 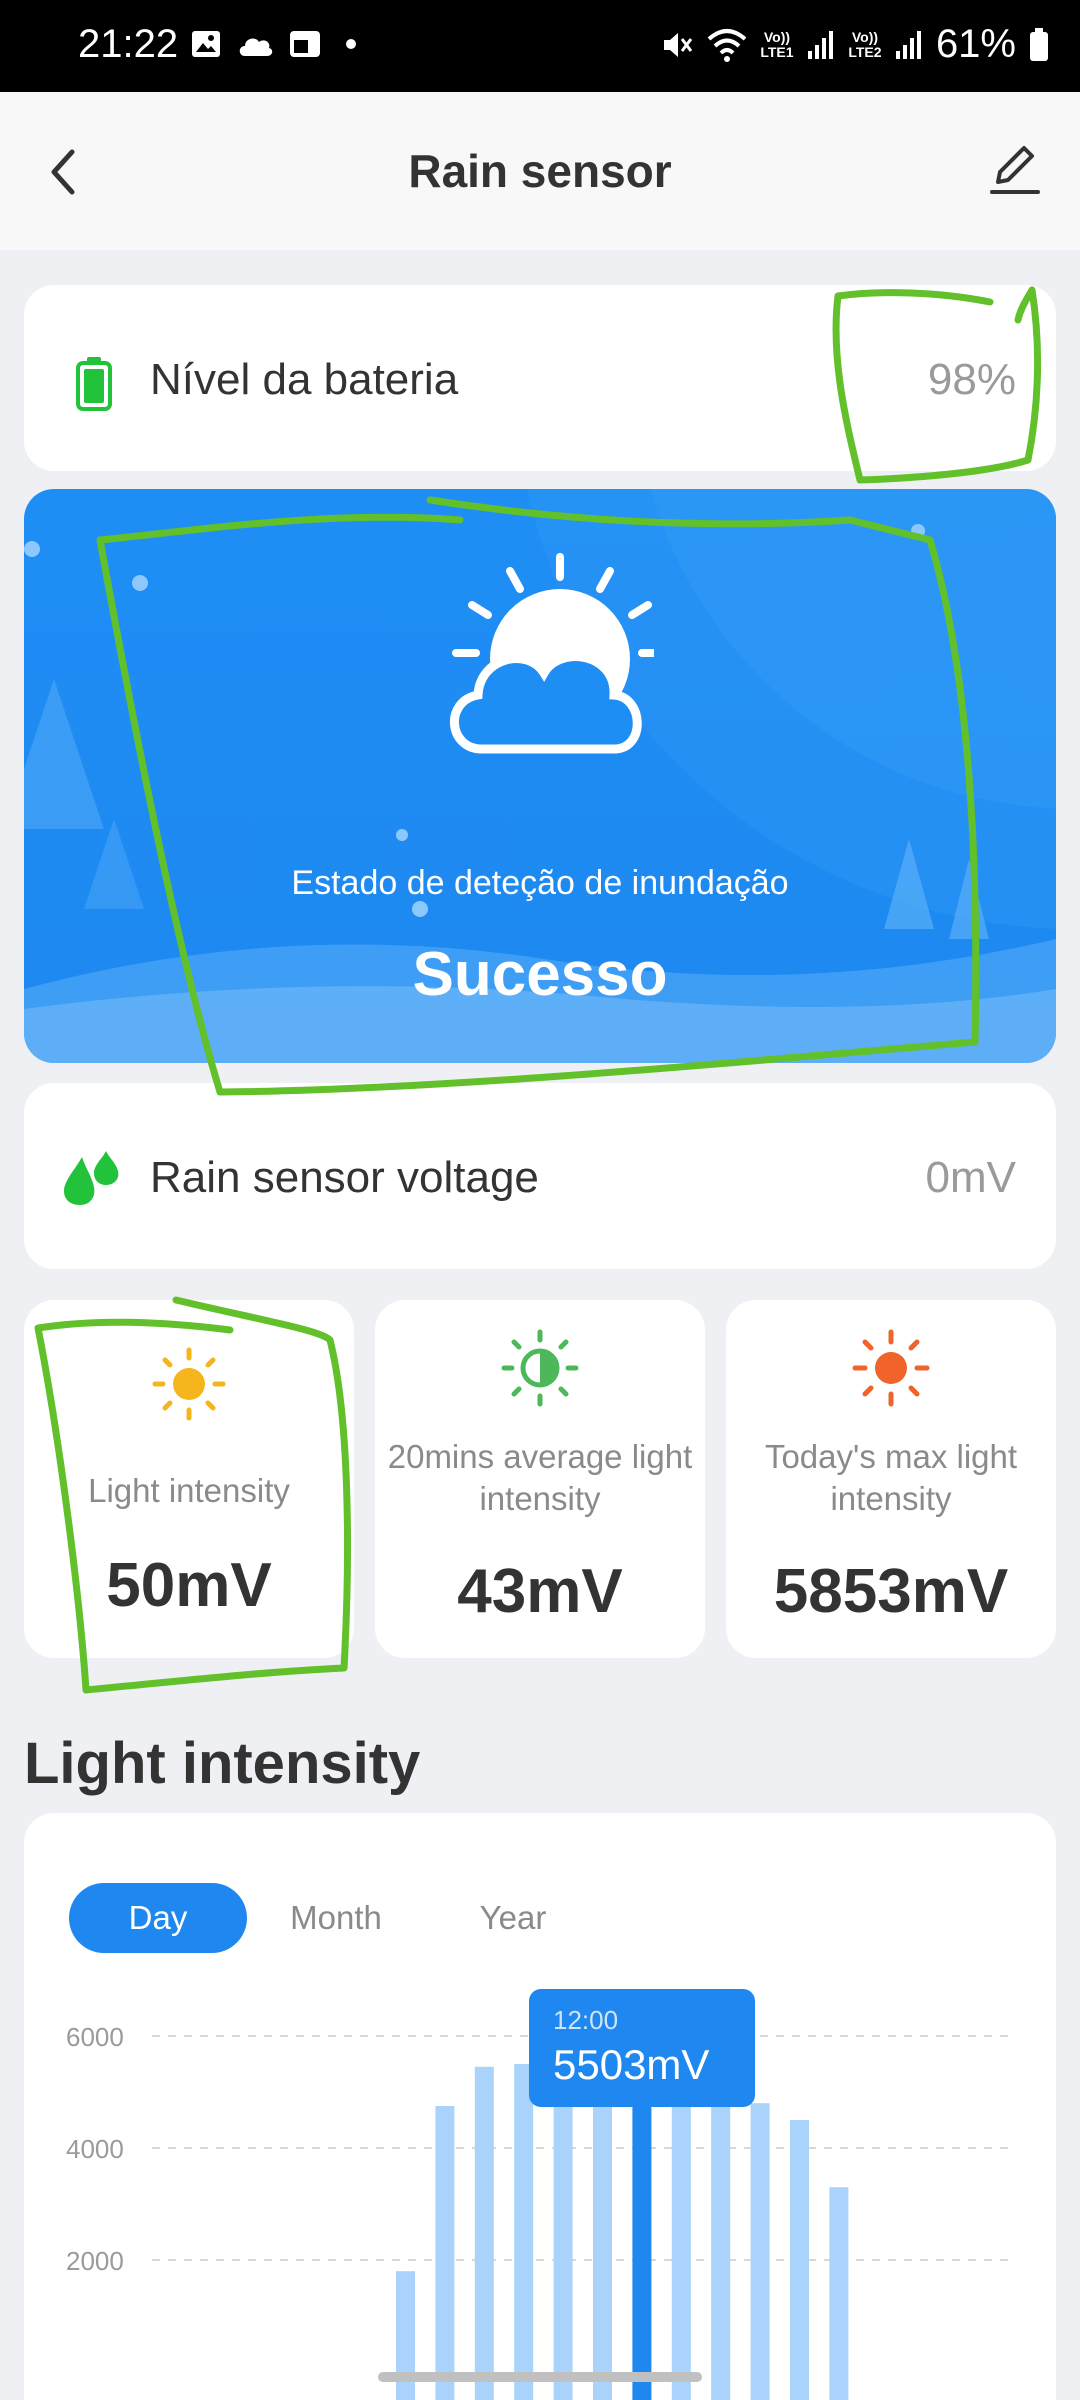 I want to click on app-header: Rain sensor, so click(x=540, y=171).